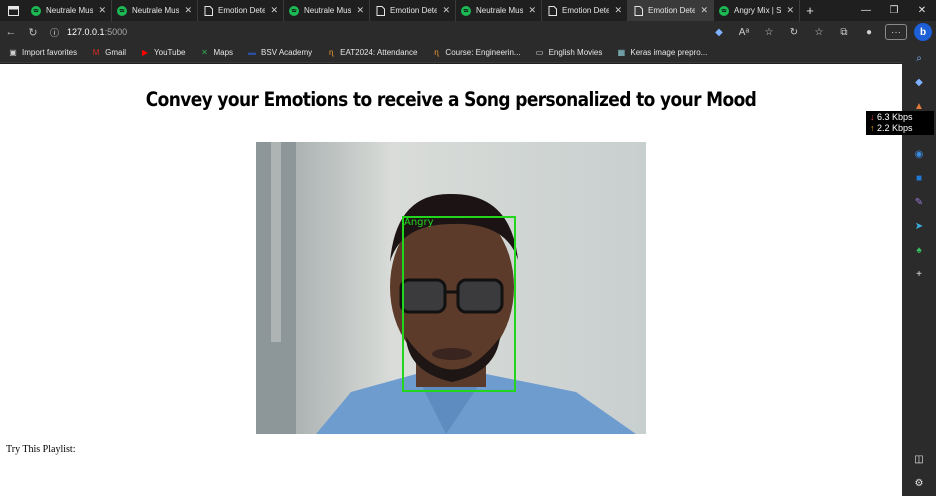 This screenshot has height=496, width=936. What do you see at coordinates (360, 32) in the screenshot?
I see `address-bar: ⓘ 127.0.0.1:5000` at bounding box center [360, 32].